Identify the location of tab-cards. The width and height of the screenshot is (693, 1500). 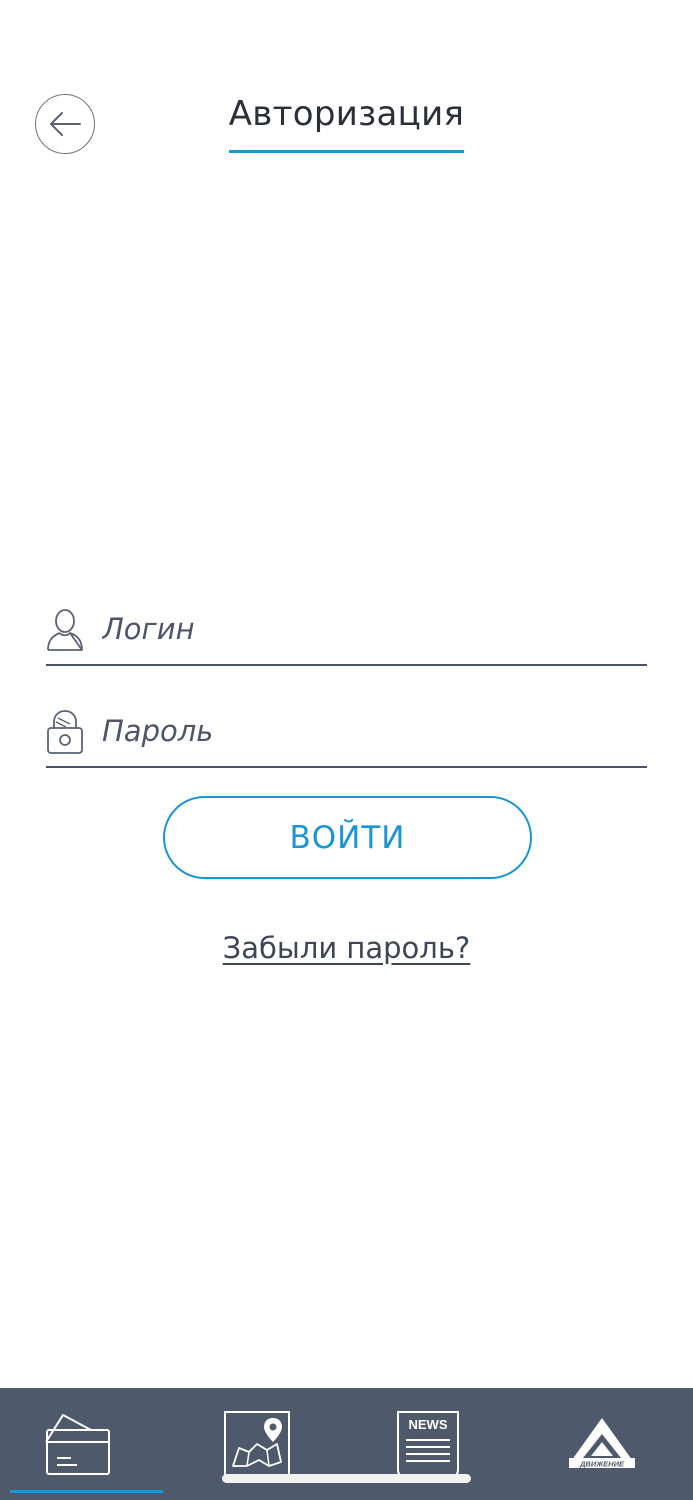
(86, 1444).